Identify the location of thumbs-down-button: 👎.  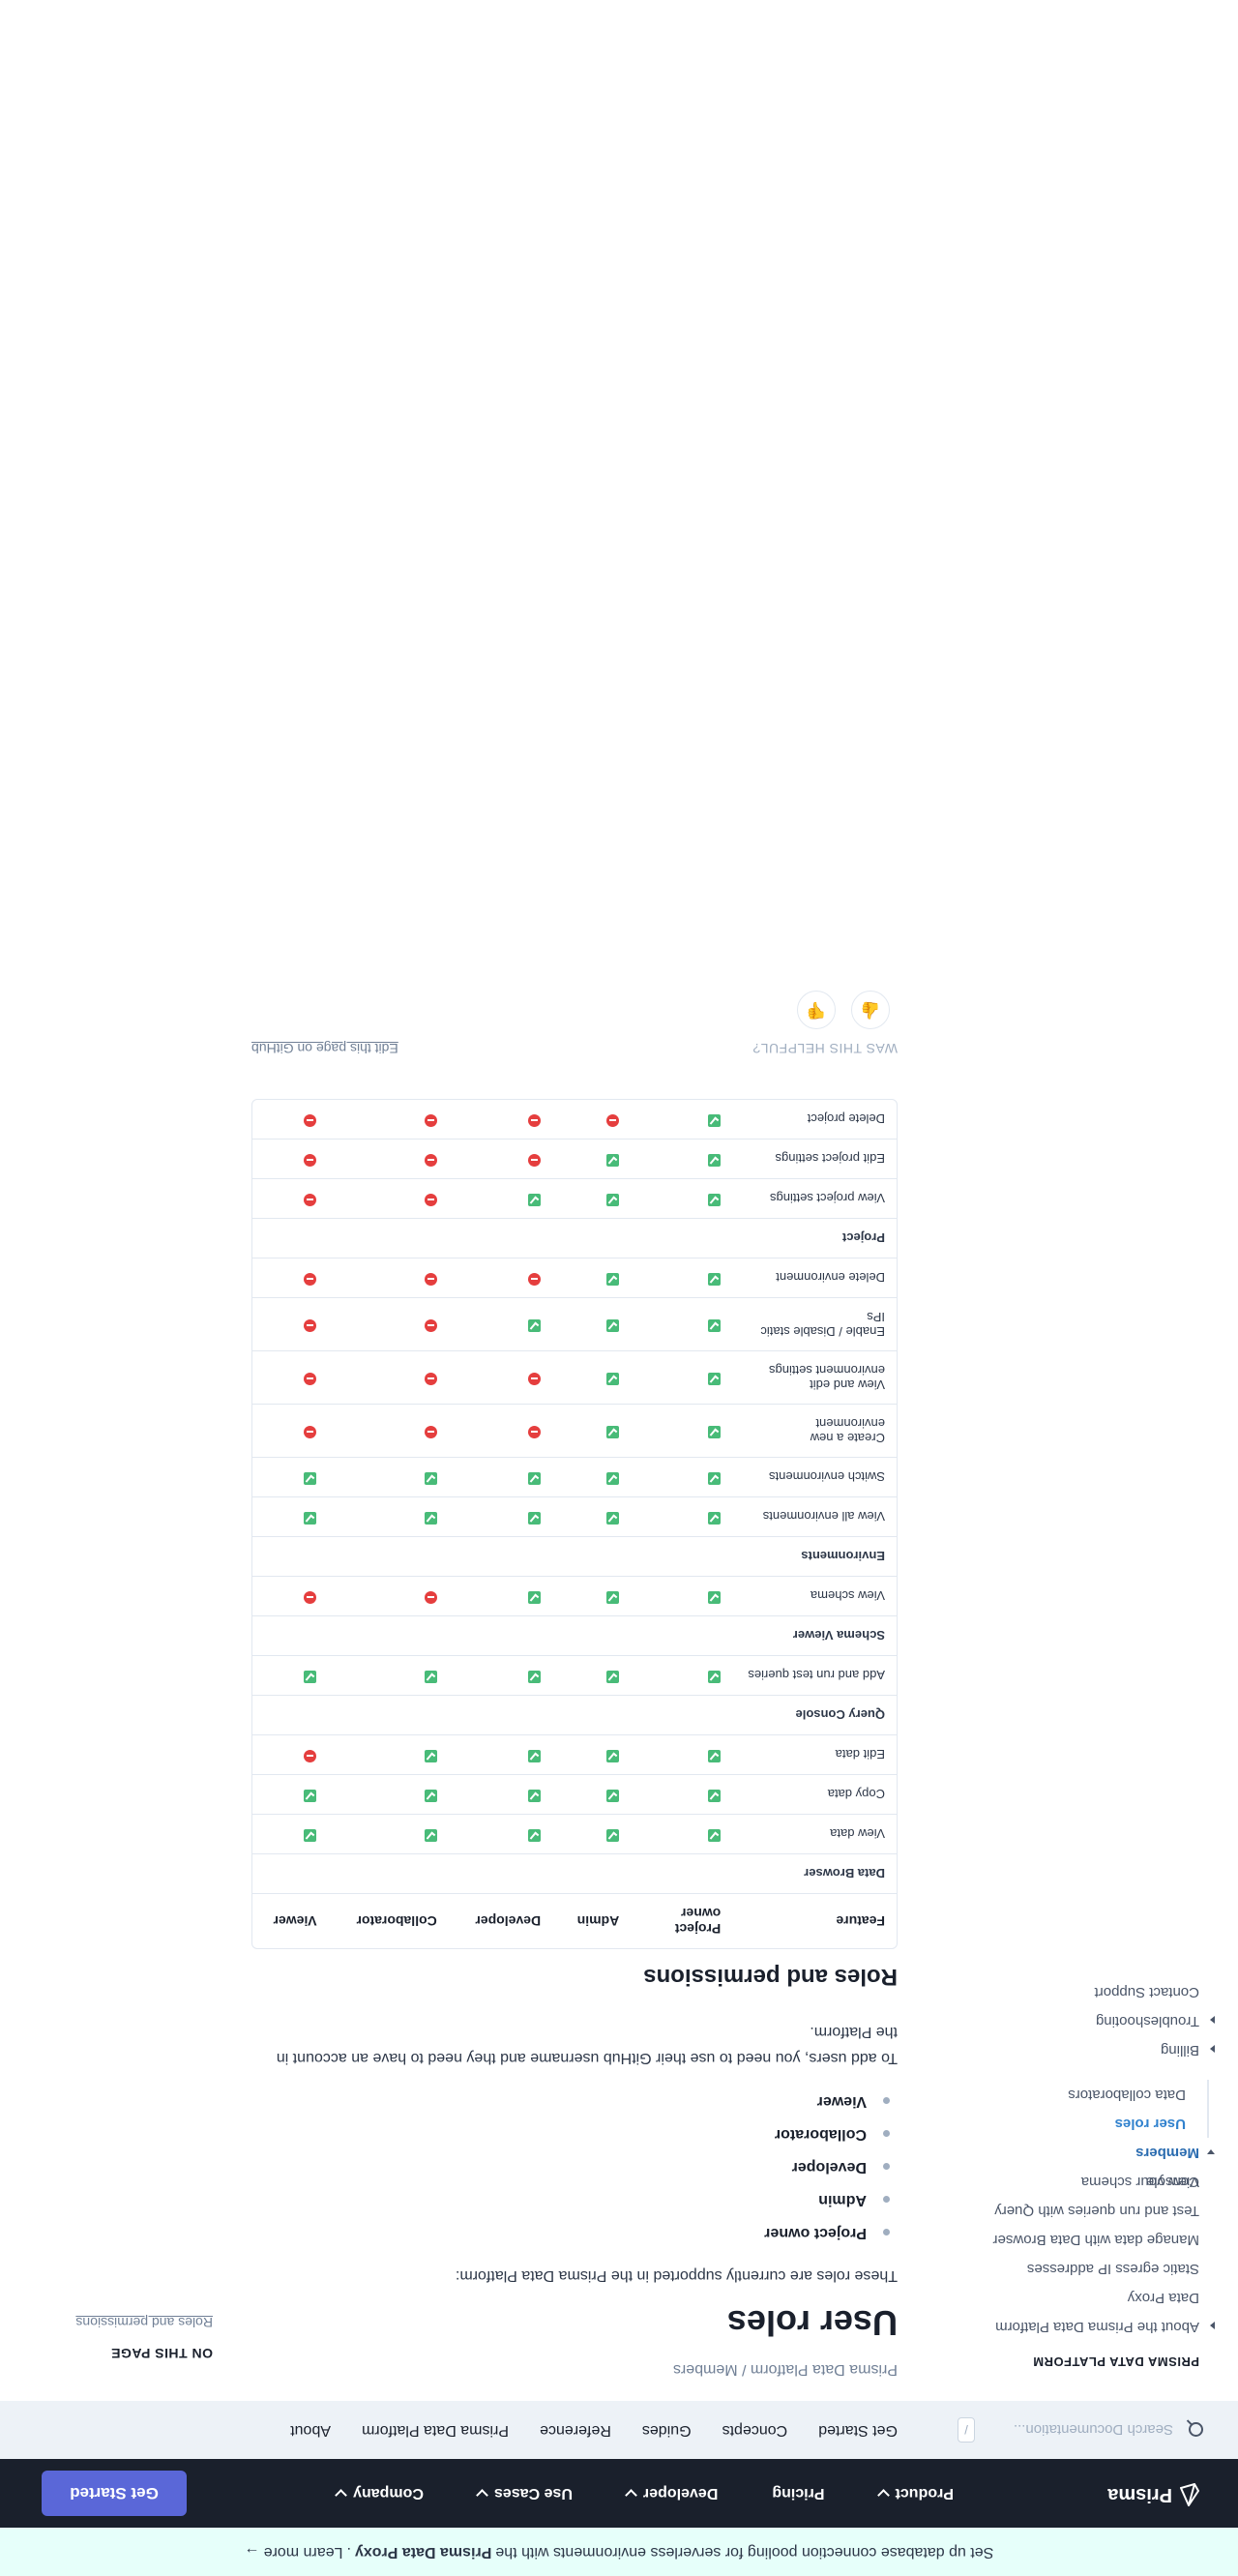
(816, 1010).